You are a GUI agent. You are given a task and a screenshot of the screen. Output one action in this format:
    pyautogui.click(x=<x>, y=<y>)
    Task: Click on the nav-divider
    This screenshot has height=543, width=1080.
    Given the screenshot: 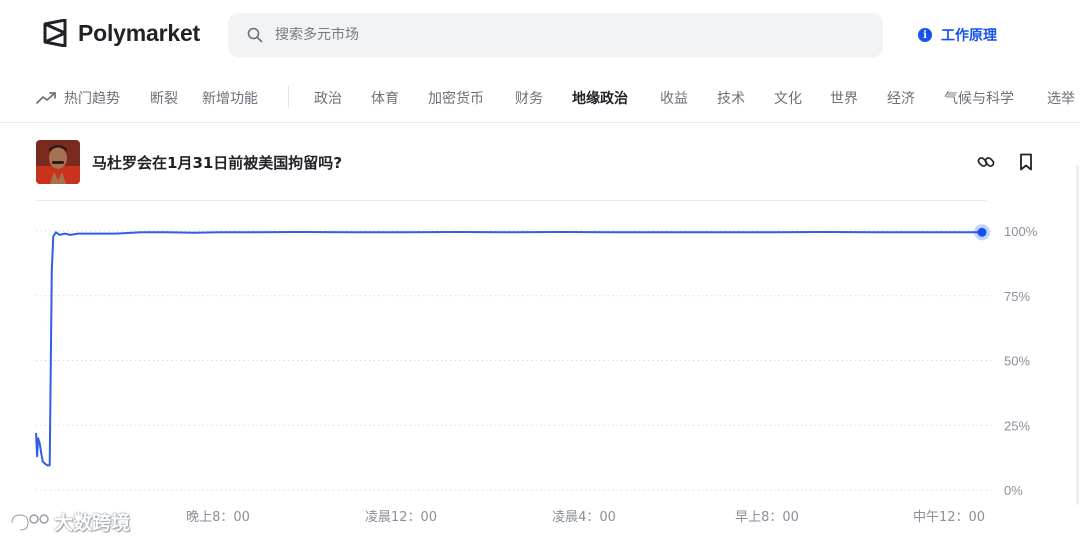 What is the action you would take?
    pyautogui.click(x=540, y=122)
    